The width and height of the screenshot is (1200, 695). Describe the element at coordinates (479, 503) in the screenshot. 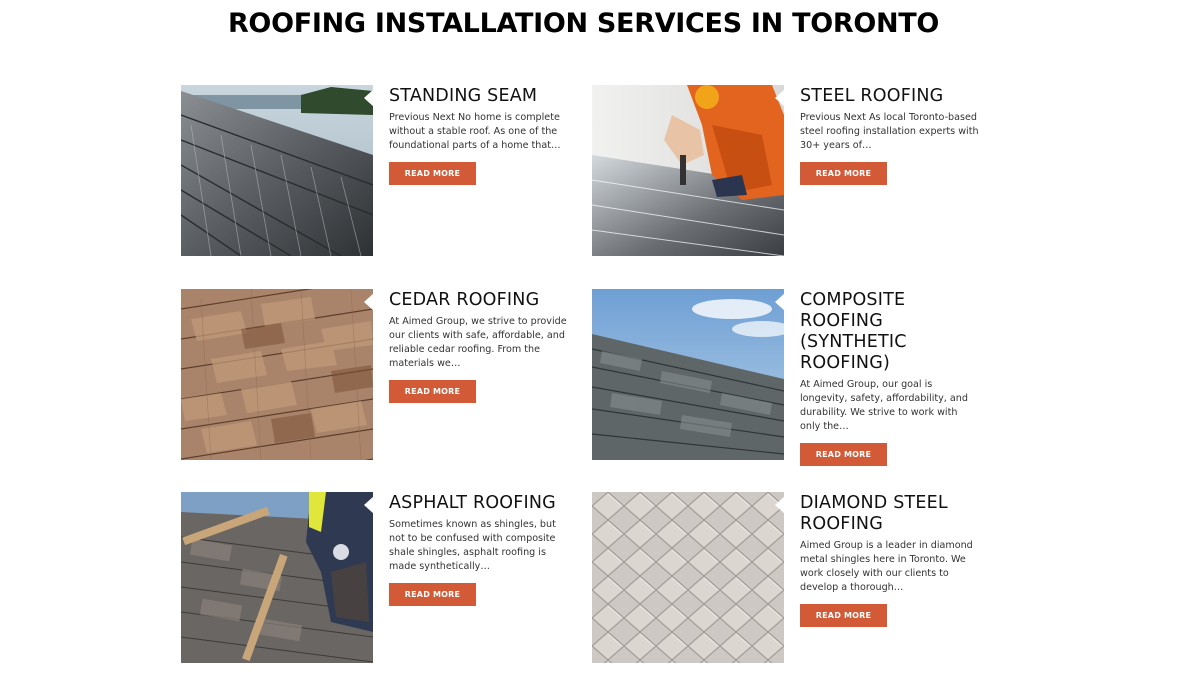

I see `service-title: ASPHALT ROOFING` at that location.